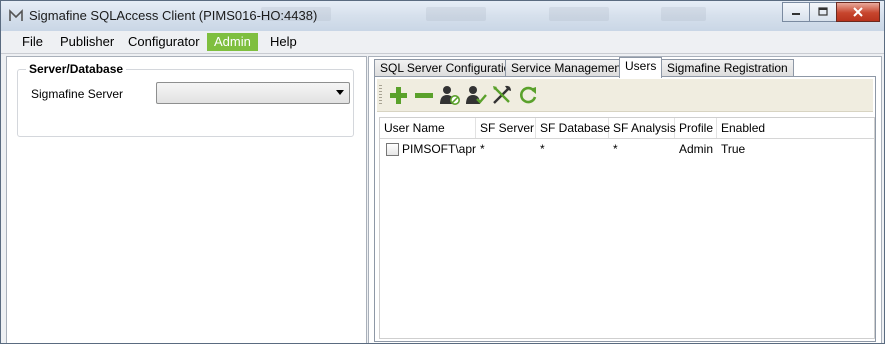  I want to click on menu-file: File, so click(32, 42).